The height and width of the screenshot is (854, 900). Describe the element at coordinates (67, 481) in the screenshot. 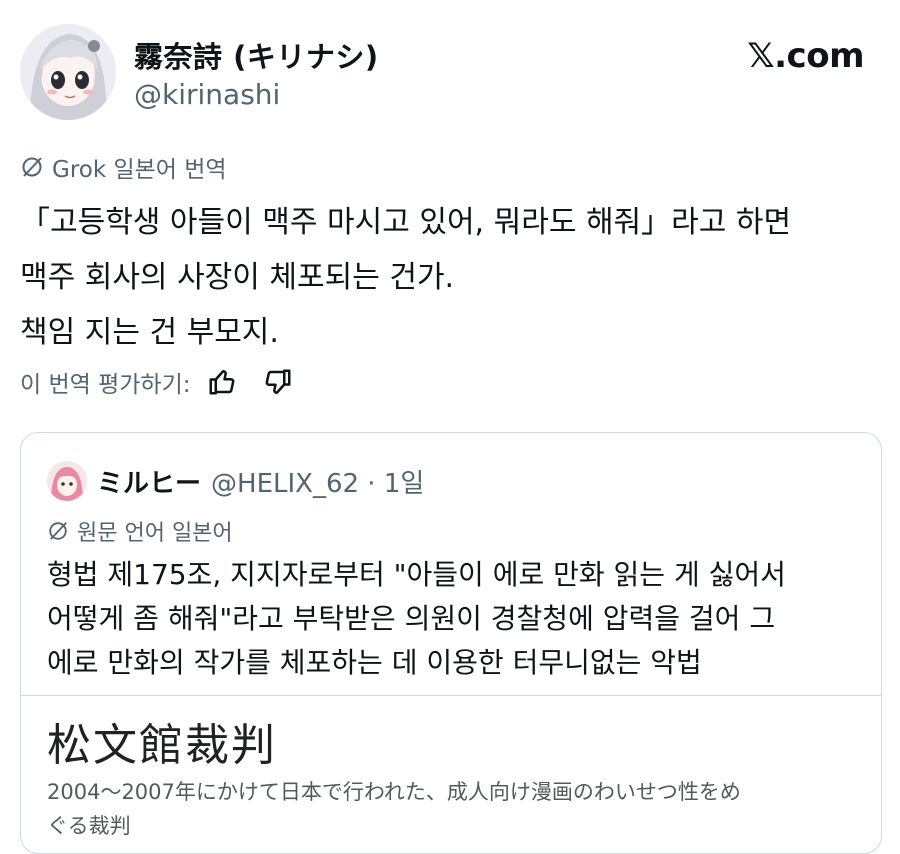

I see `quoted-author-avatar` at that location.